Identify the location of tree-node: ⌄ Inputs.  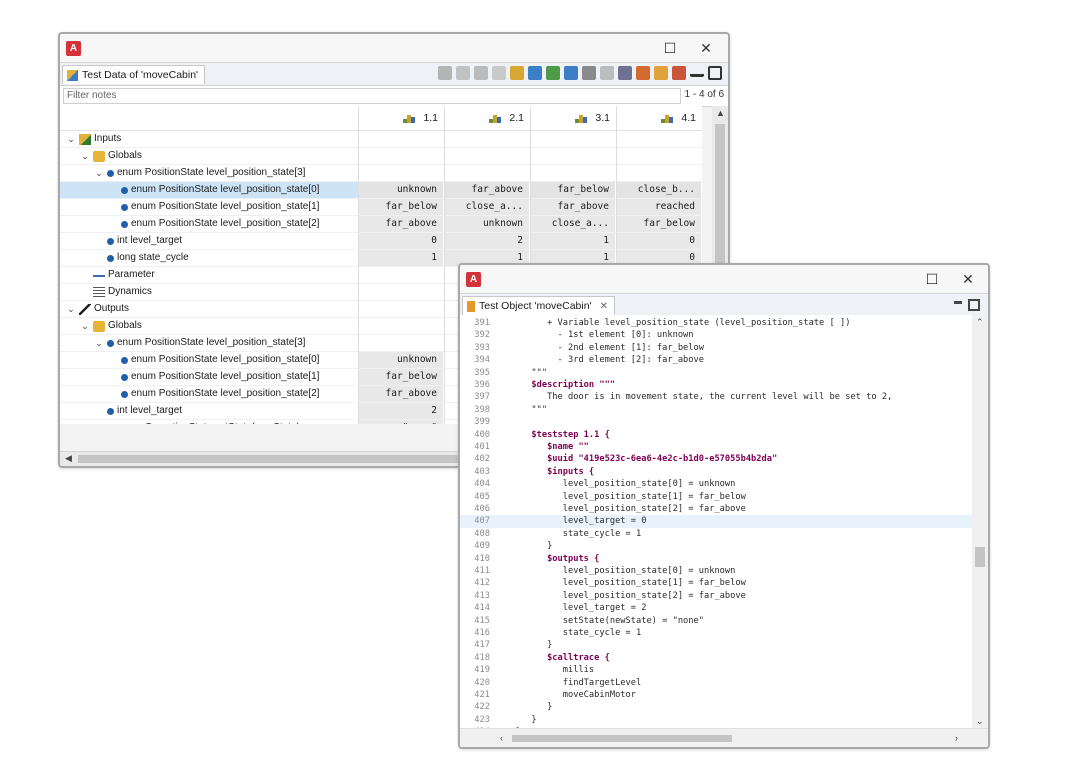
(93, 139).